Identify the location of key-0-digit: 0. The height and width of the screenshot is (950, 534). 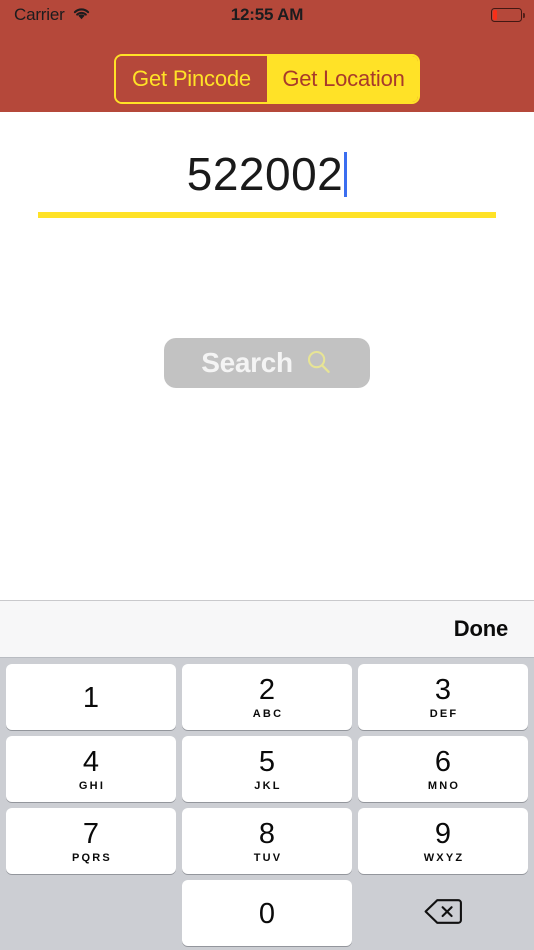
(267, 913).